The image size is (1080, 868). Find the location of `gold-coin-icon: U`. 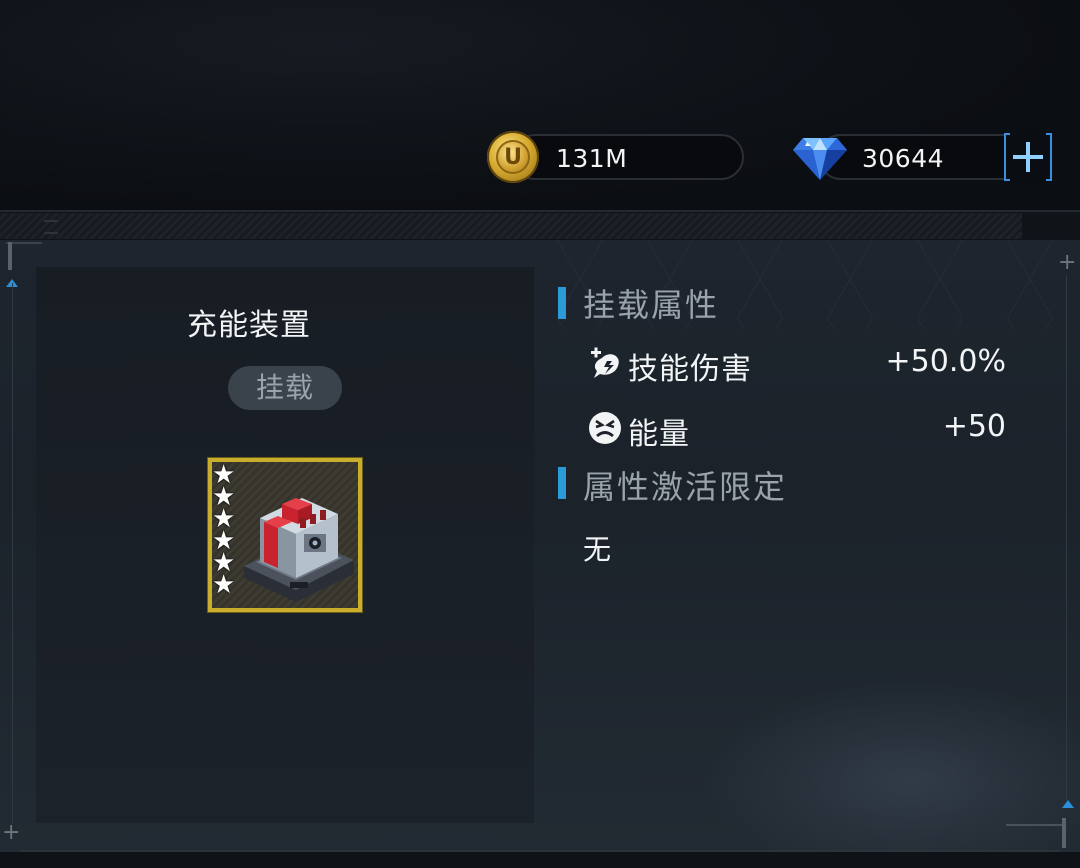

gold-coin-icon: U is located at coordinates (513, 157).